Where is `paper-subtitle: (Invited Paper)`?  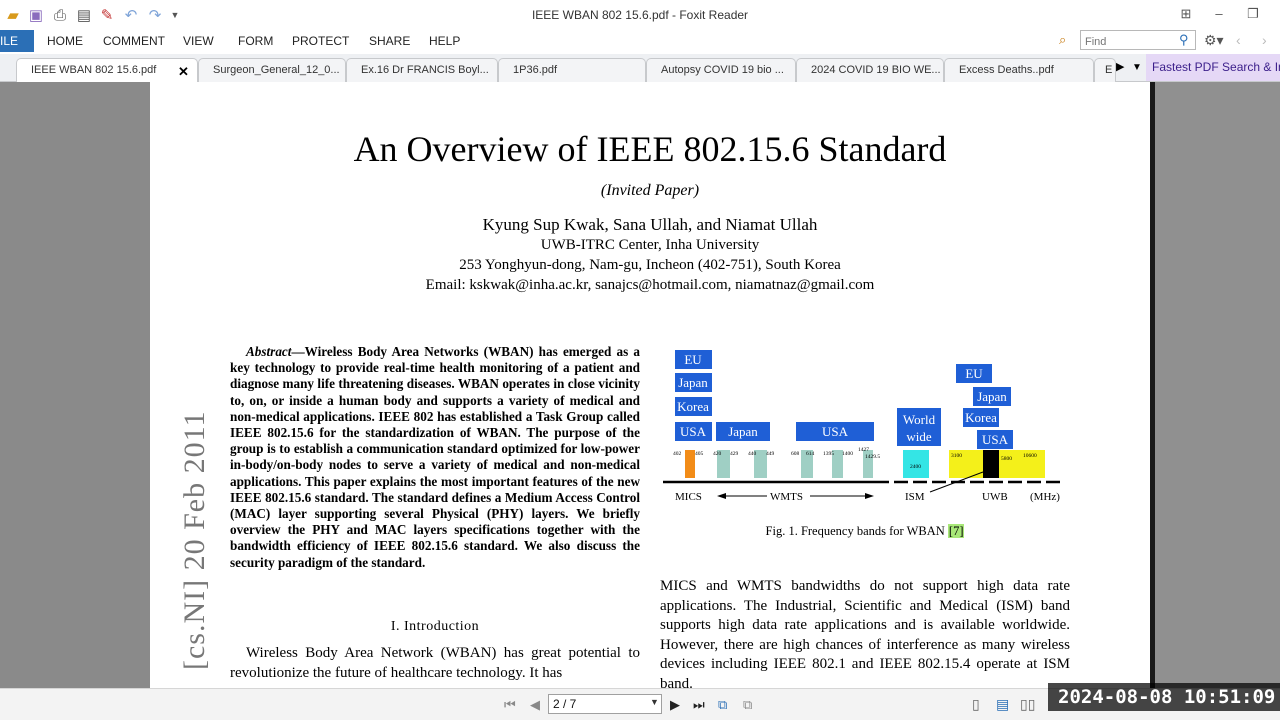
paper-subtitle: (Invited Paper) is located at coordinates (650, 190).